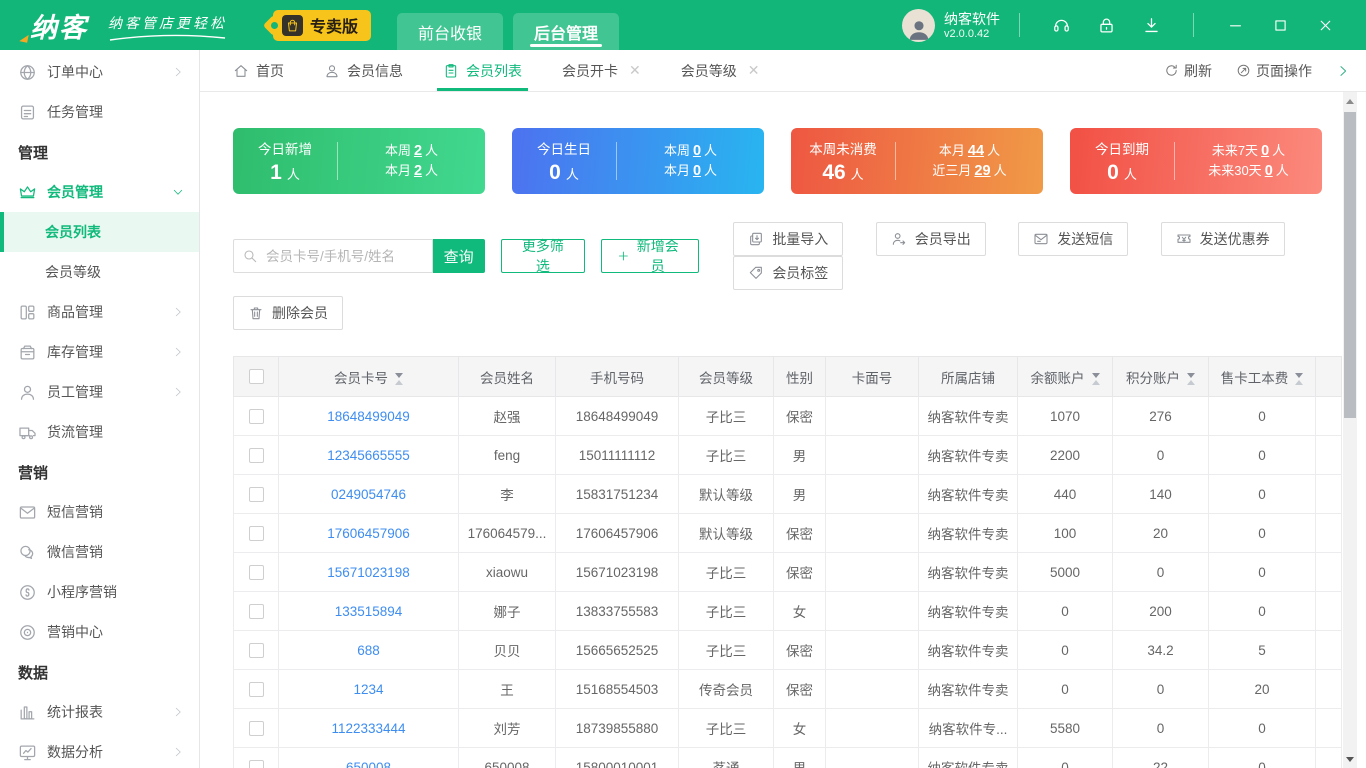  What do you see at coordinates (917, 161) in the screenshot?
I see `stat-card: 本周未消费 46 人 本月 44 人 近三月 29 人` at bounding box center [917, 161].